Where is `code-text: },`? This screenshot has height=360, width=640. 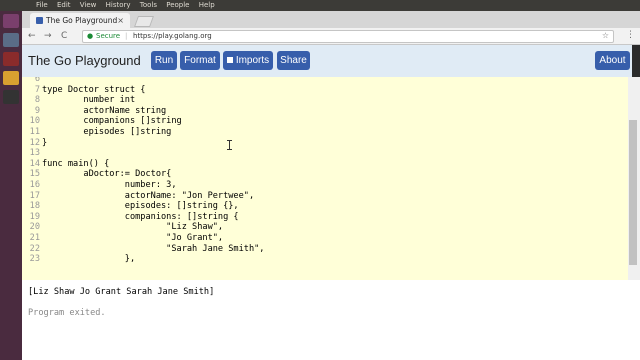
code-text: }, is located at coordinates (88, 259).